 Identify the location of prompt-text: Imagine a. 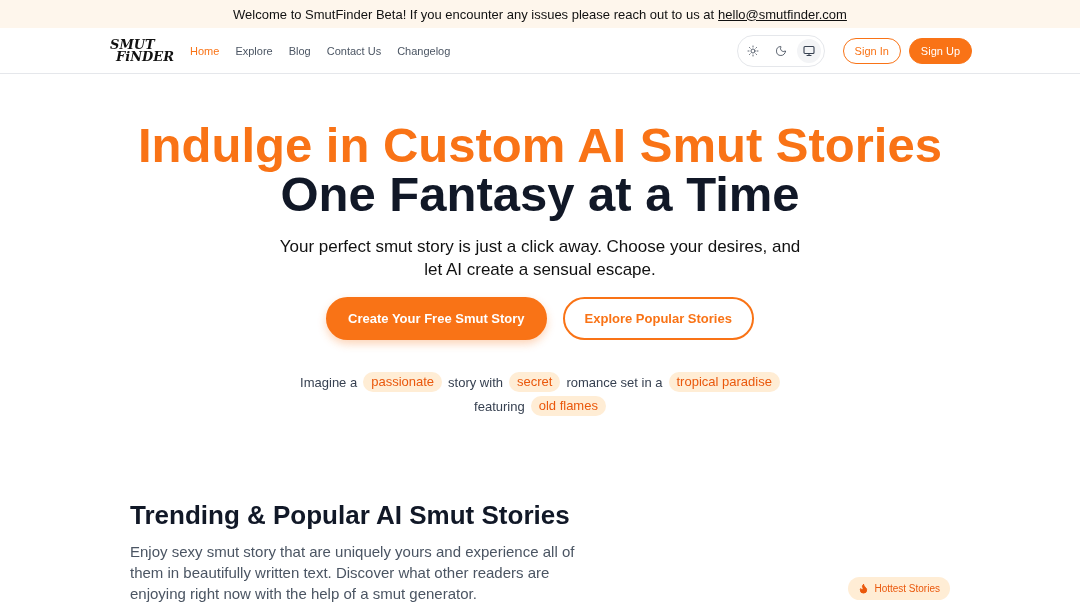
(329, 382).